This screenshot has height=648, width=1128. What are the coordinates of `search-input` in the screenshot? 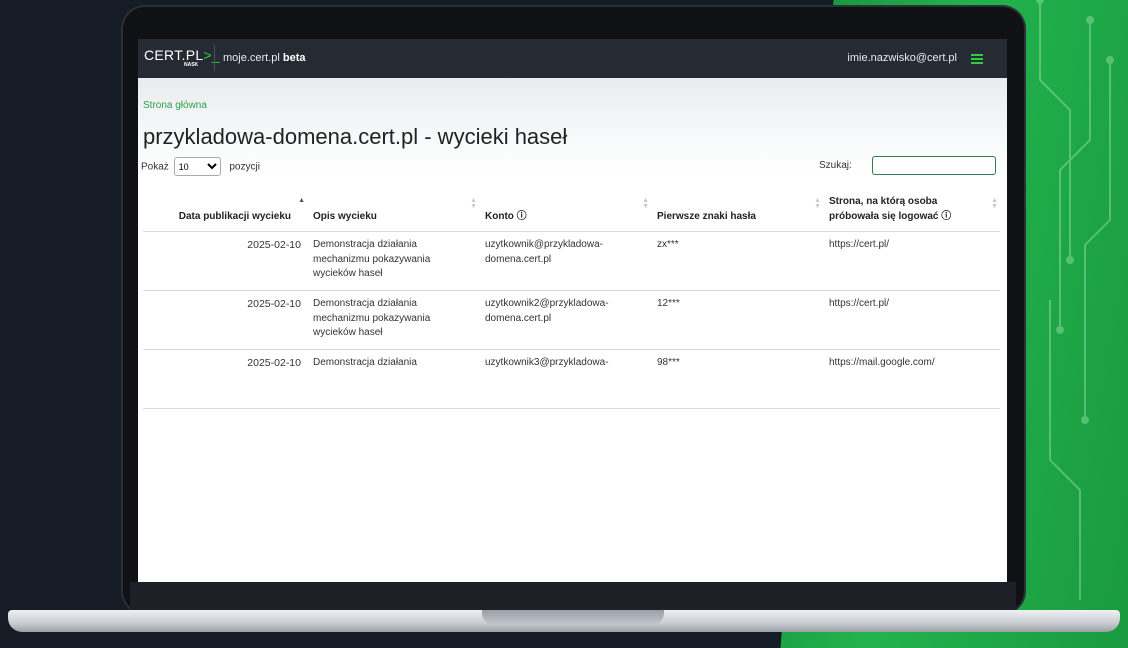 It's located at (934, 165).